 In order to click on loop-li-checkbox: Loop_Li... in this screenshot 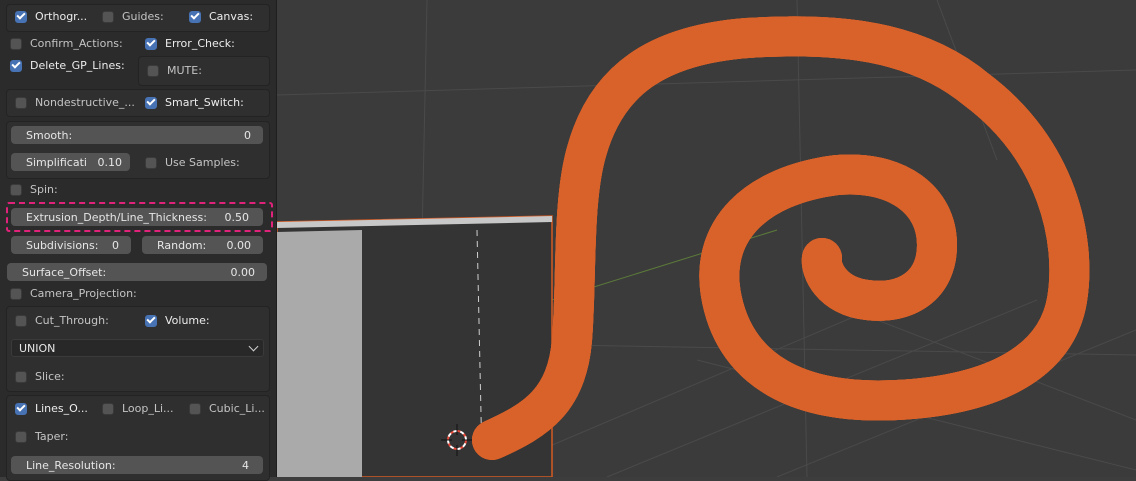, I will do `click(138, 408)`.